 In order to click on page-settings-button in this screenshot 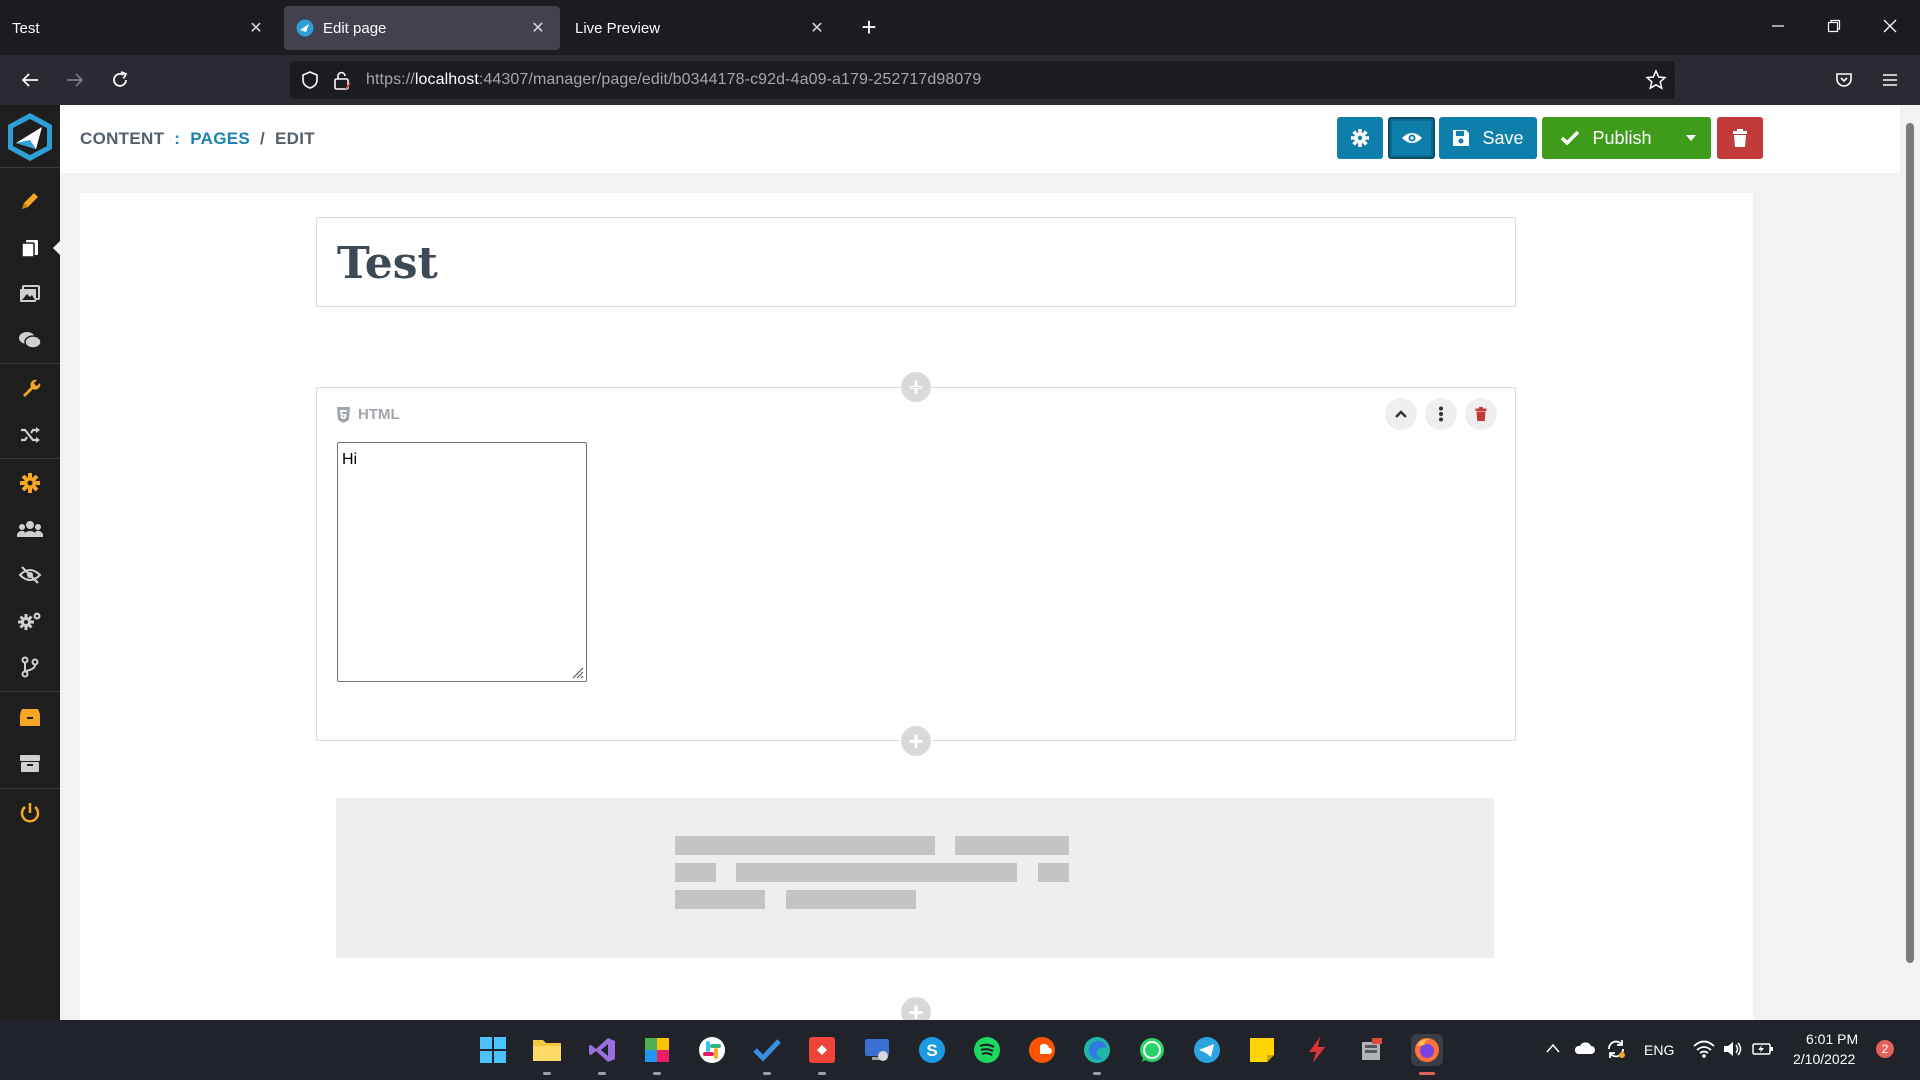, I will do `click(1360, 138)`.